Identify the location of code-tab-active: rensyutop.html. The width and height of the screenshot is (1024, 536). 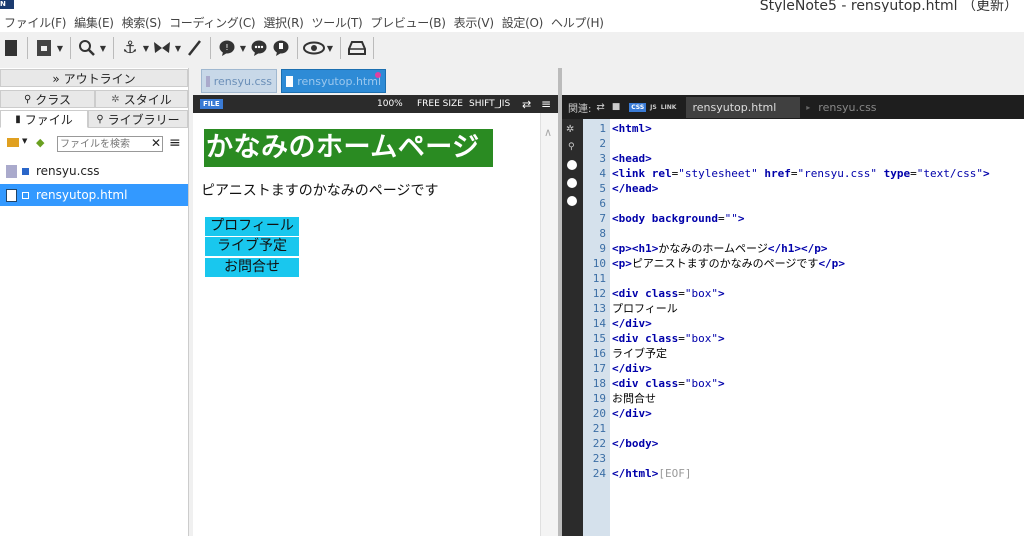
(743, 107).